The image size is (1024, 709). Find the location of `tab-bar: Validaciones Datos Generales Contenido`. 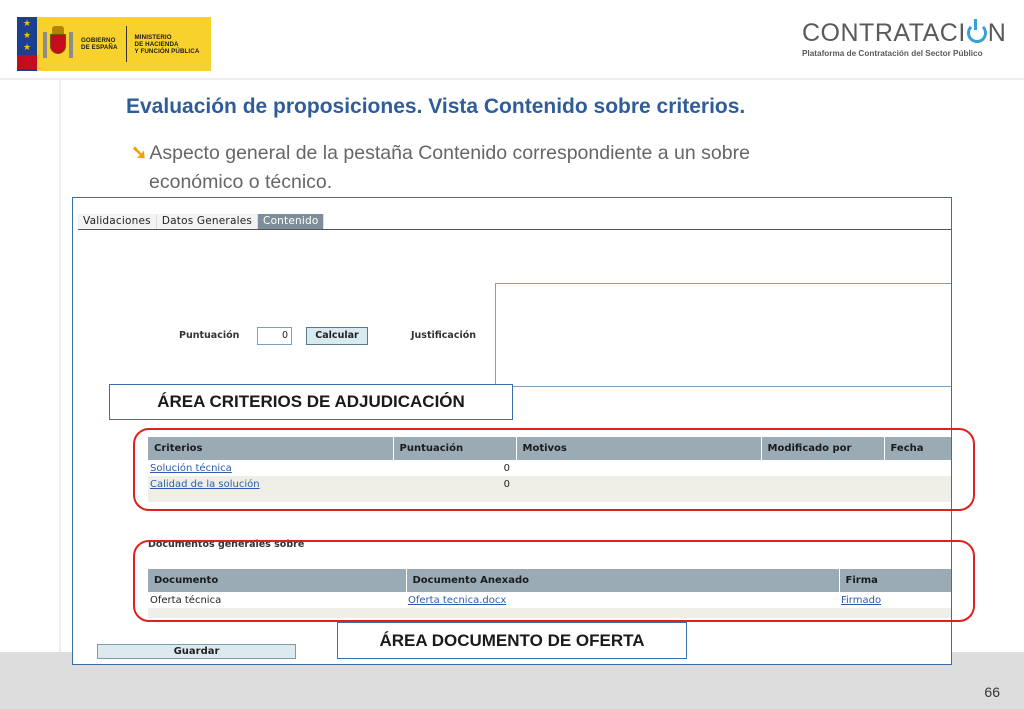

tab-bar: Validaciones Datos Generales Contenido is located at coordinates (201, 221).